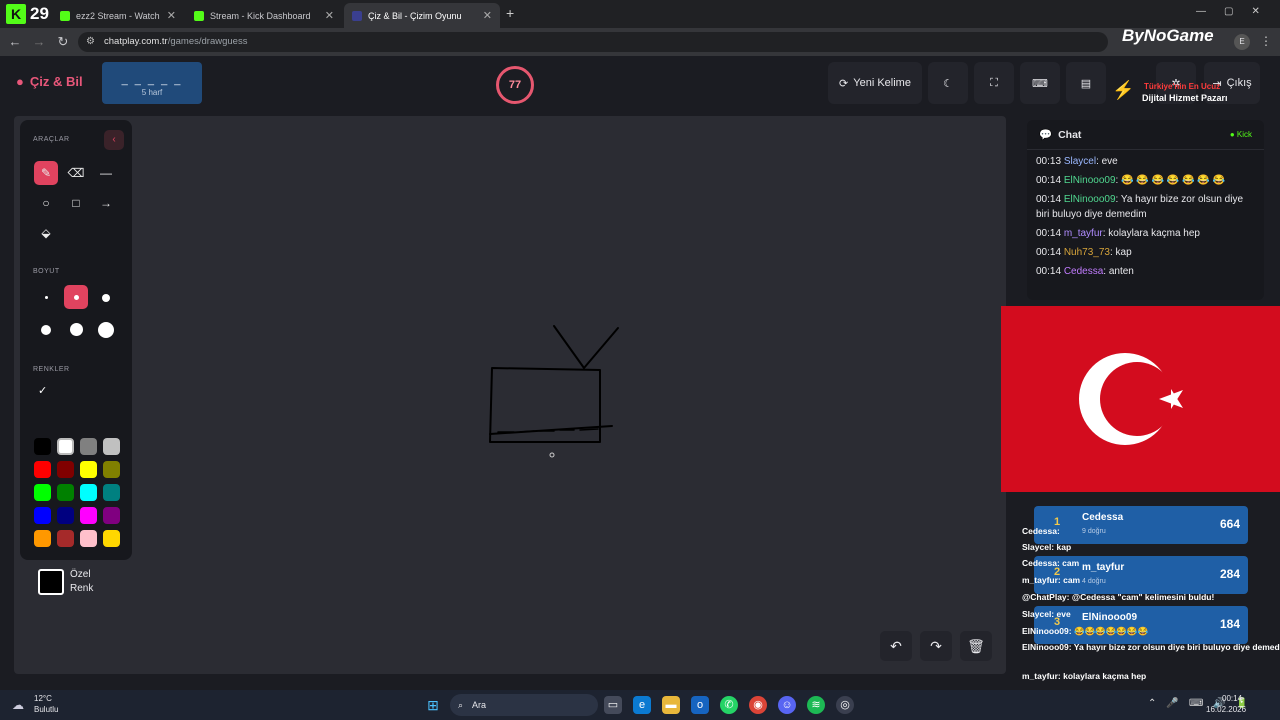 This screenshot has width=1280, height=720. I want to click on start-button: ⊞, so click(433, 705).